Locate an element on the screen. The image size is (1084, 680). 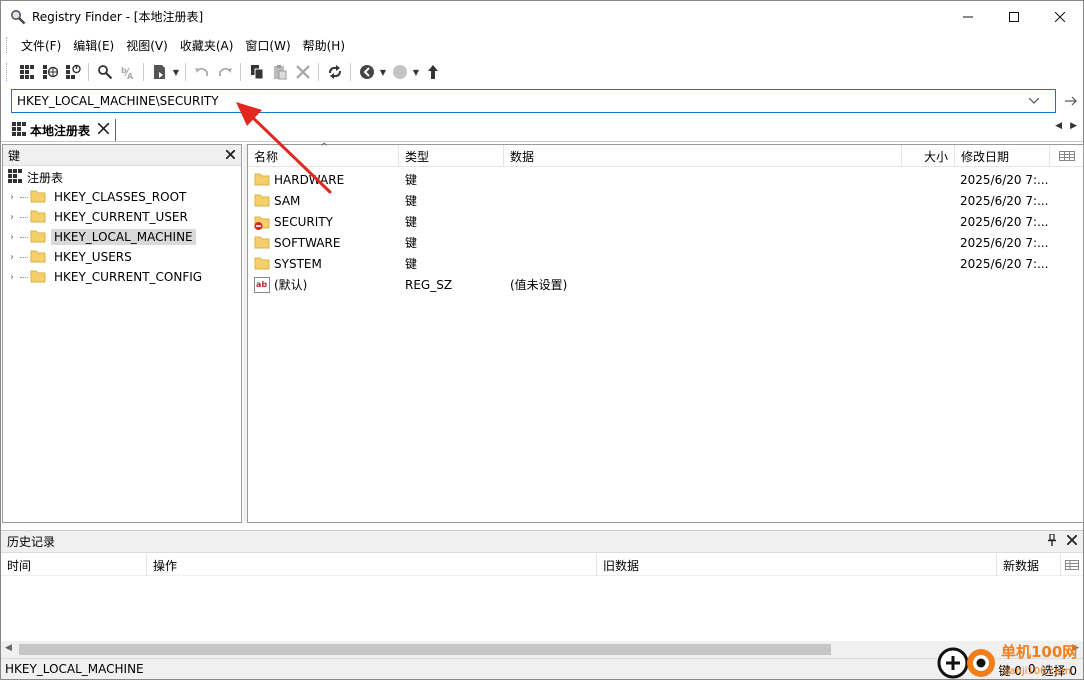
menu-bar: 文件(F) 编辑(E) 视图(V) 收藏夹(A) 窗口(W) 帮助(H) is located at coordinates (176, 45).